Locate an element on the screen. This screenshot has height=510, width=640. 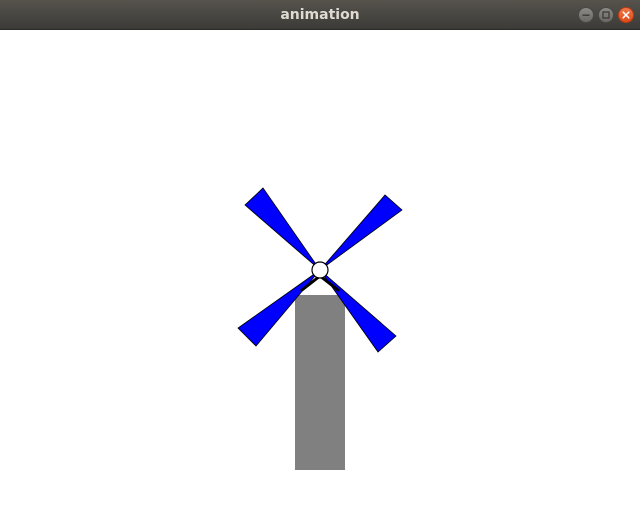
close-icon is located at coordinates (626, 15).